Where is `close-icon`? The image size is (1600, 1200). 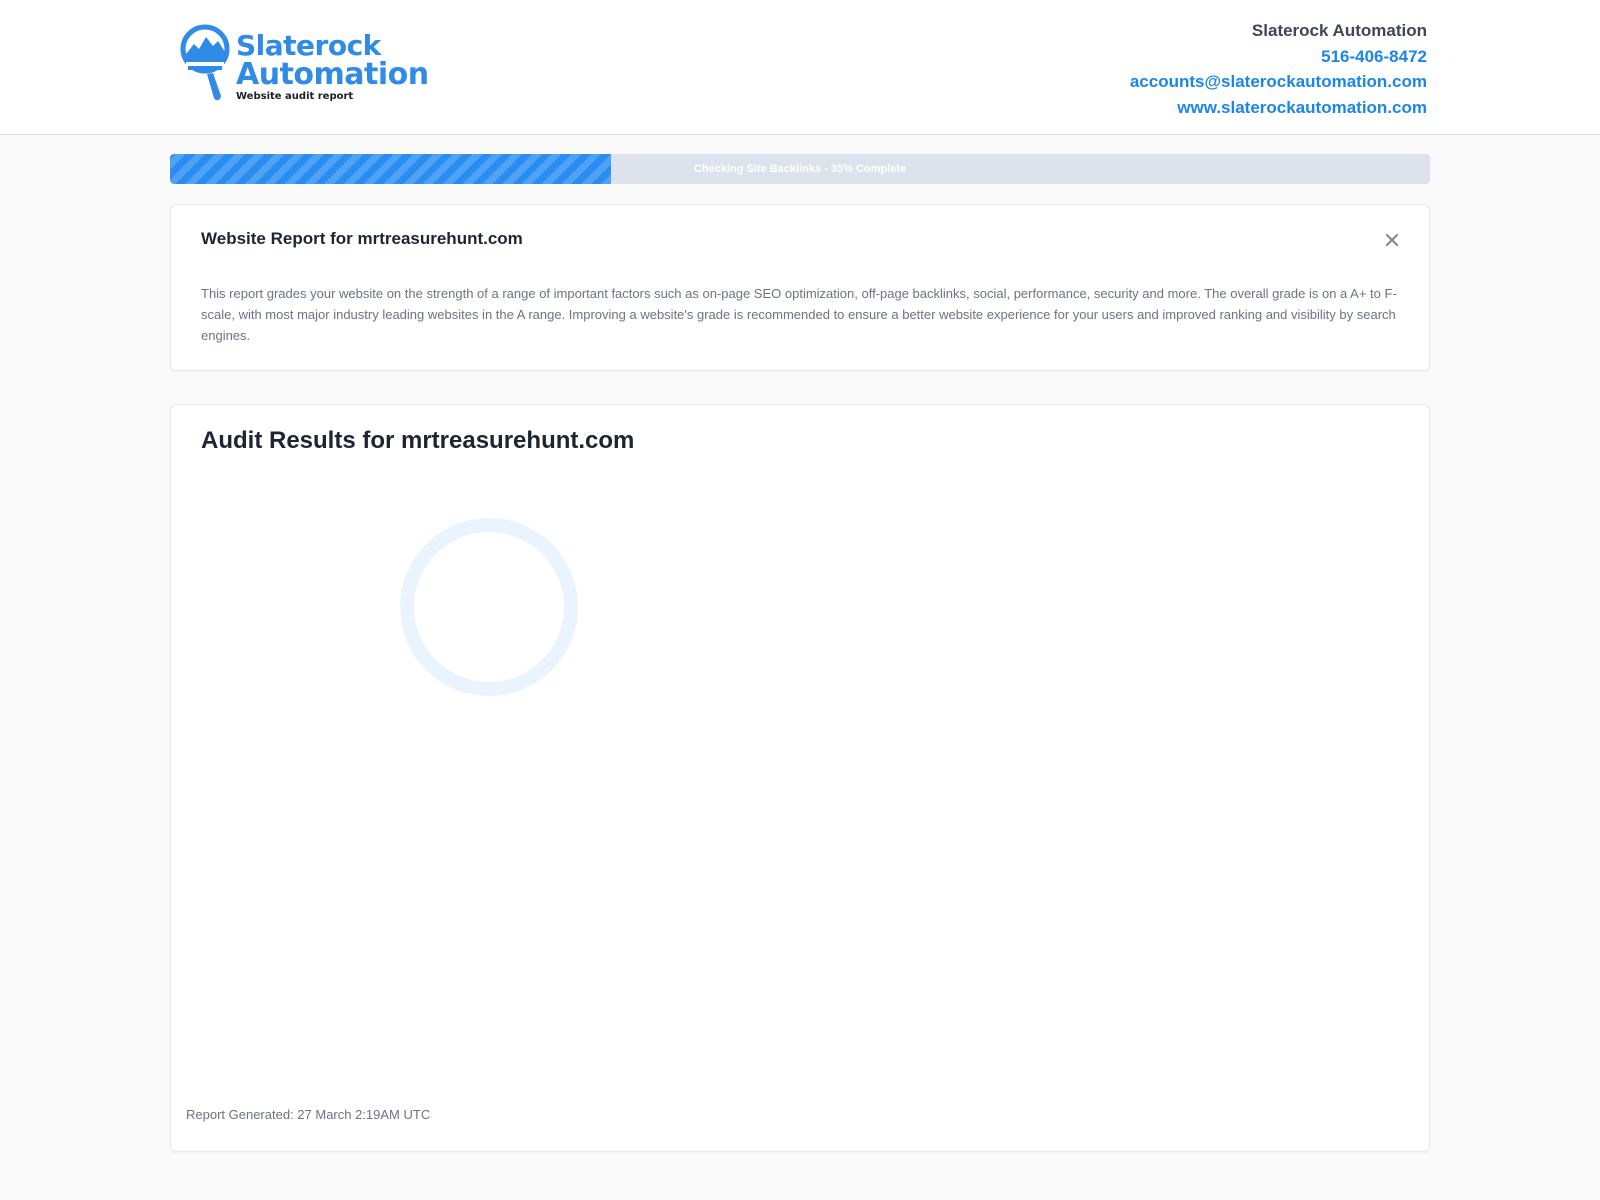 close-icon is located at coordinates (1392, 240).